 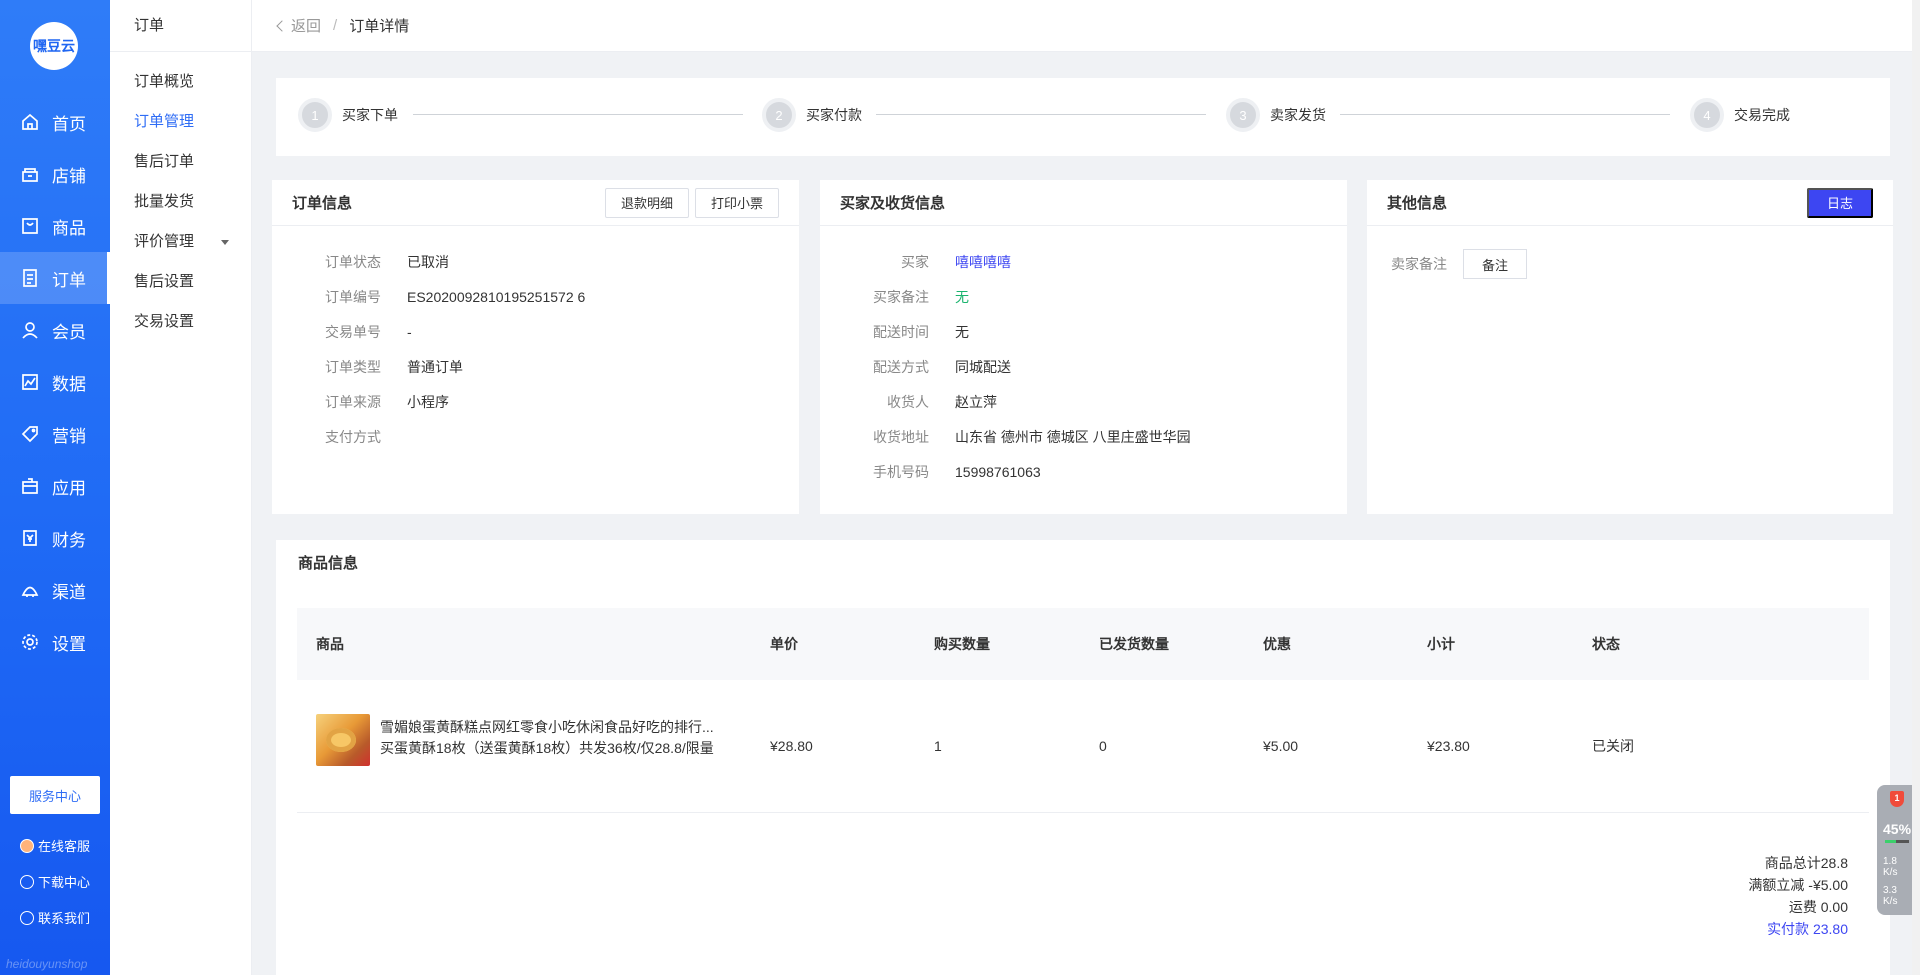 I want to click on store-icon, so click(x=30, y=174).